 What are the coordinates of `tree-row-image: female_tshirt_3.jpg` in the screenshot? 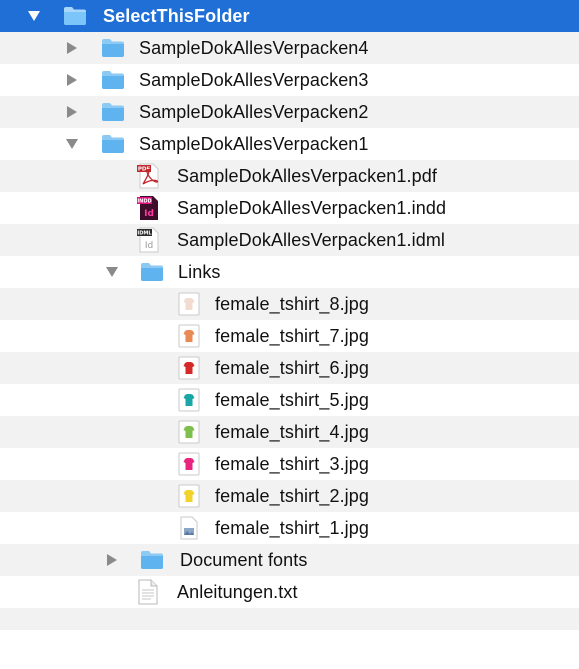 It's located at (289, 464).